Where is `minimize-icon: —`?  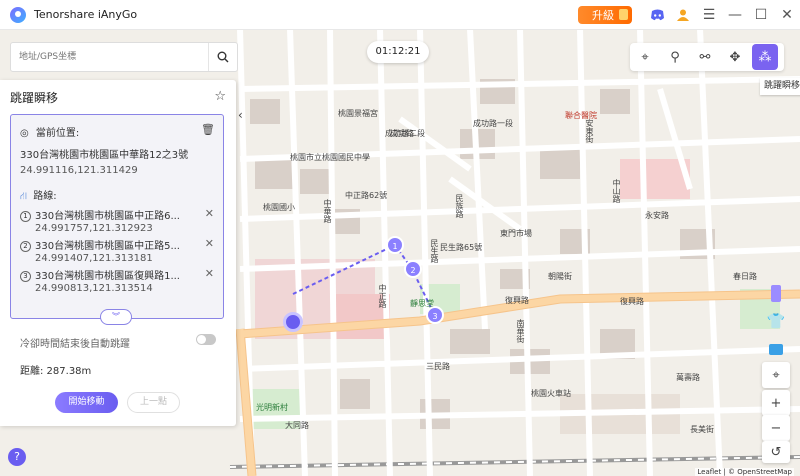 minimize-icon: — is located at coordinates (735, 14).